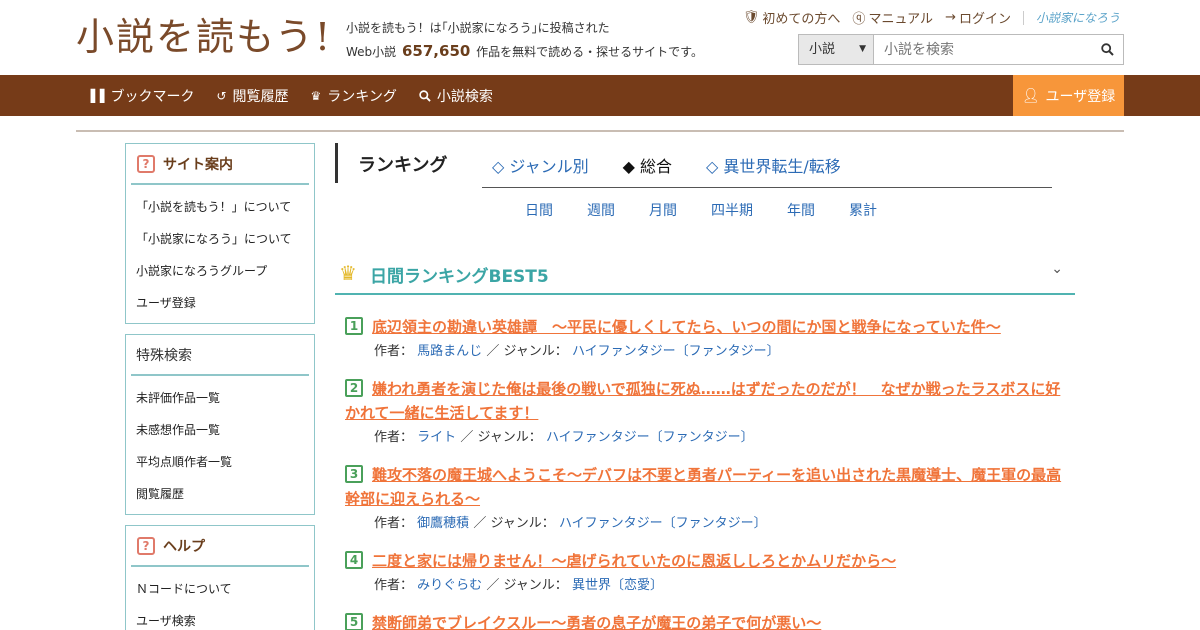 The height and width of the screenshot is (630, 1200). What do you see at coordinates (663, 210) in the screenshot?
I see `period-monthly: 月間` at bounding box center [663, 210].